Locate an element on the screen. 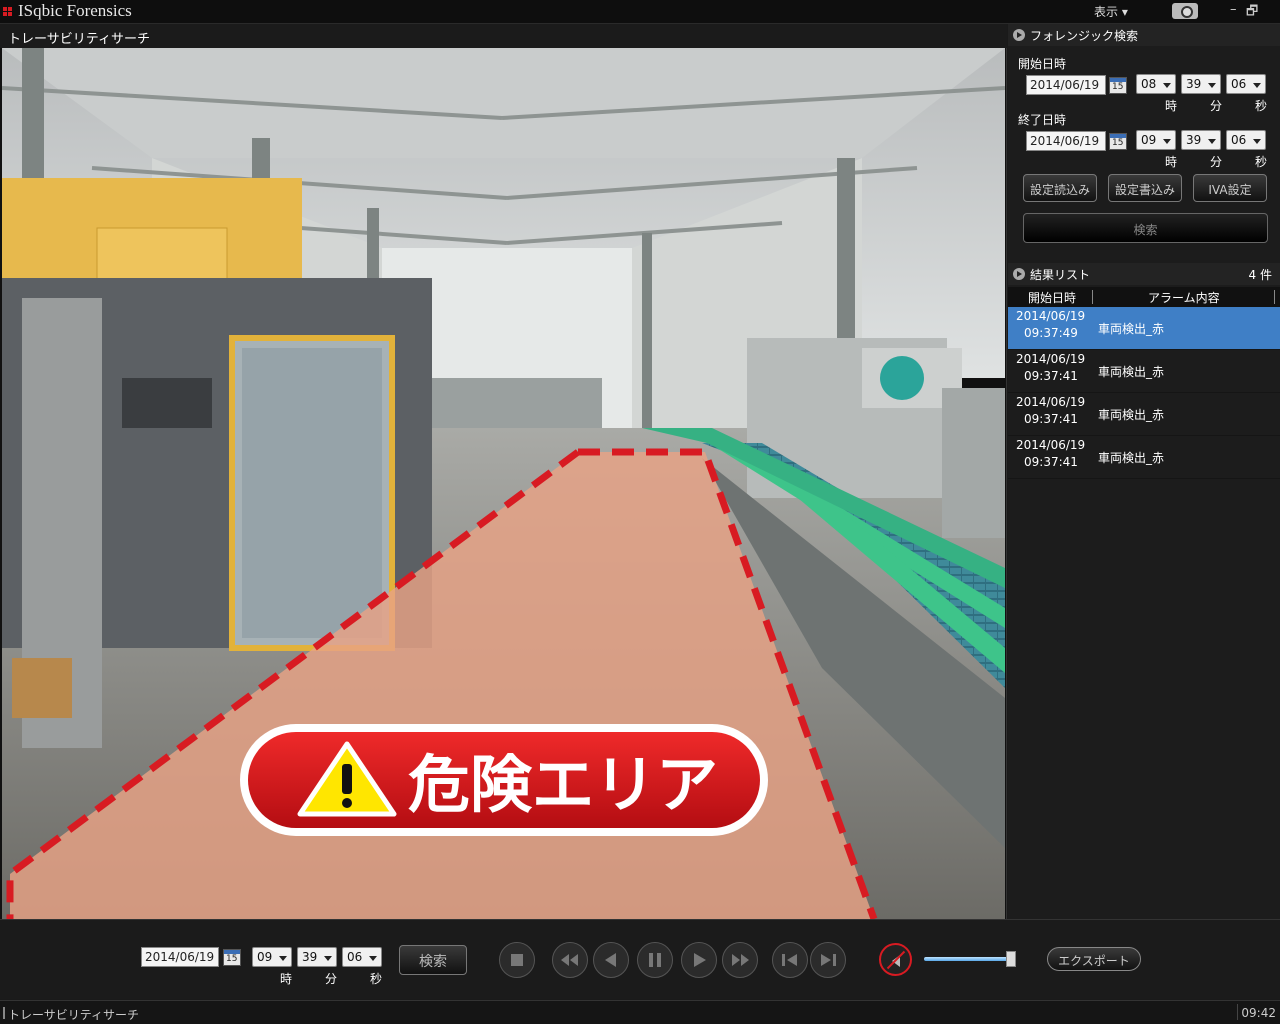 The width and height of the screenshot is (1280, 1024). stop-button is located at coordinates (517, 960).